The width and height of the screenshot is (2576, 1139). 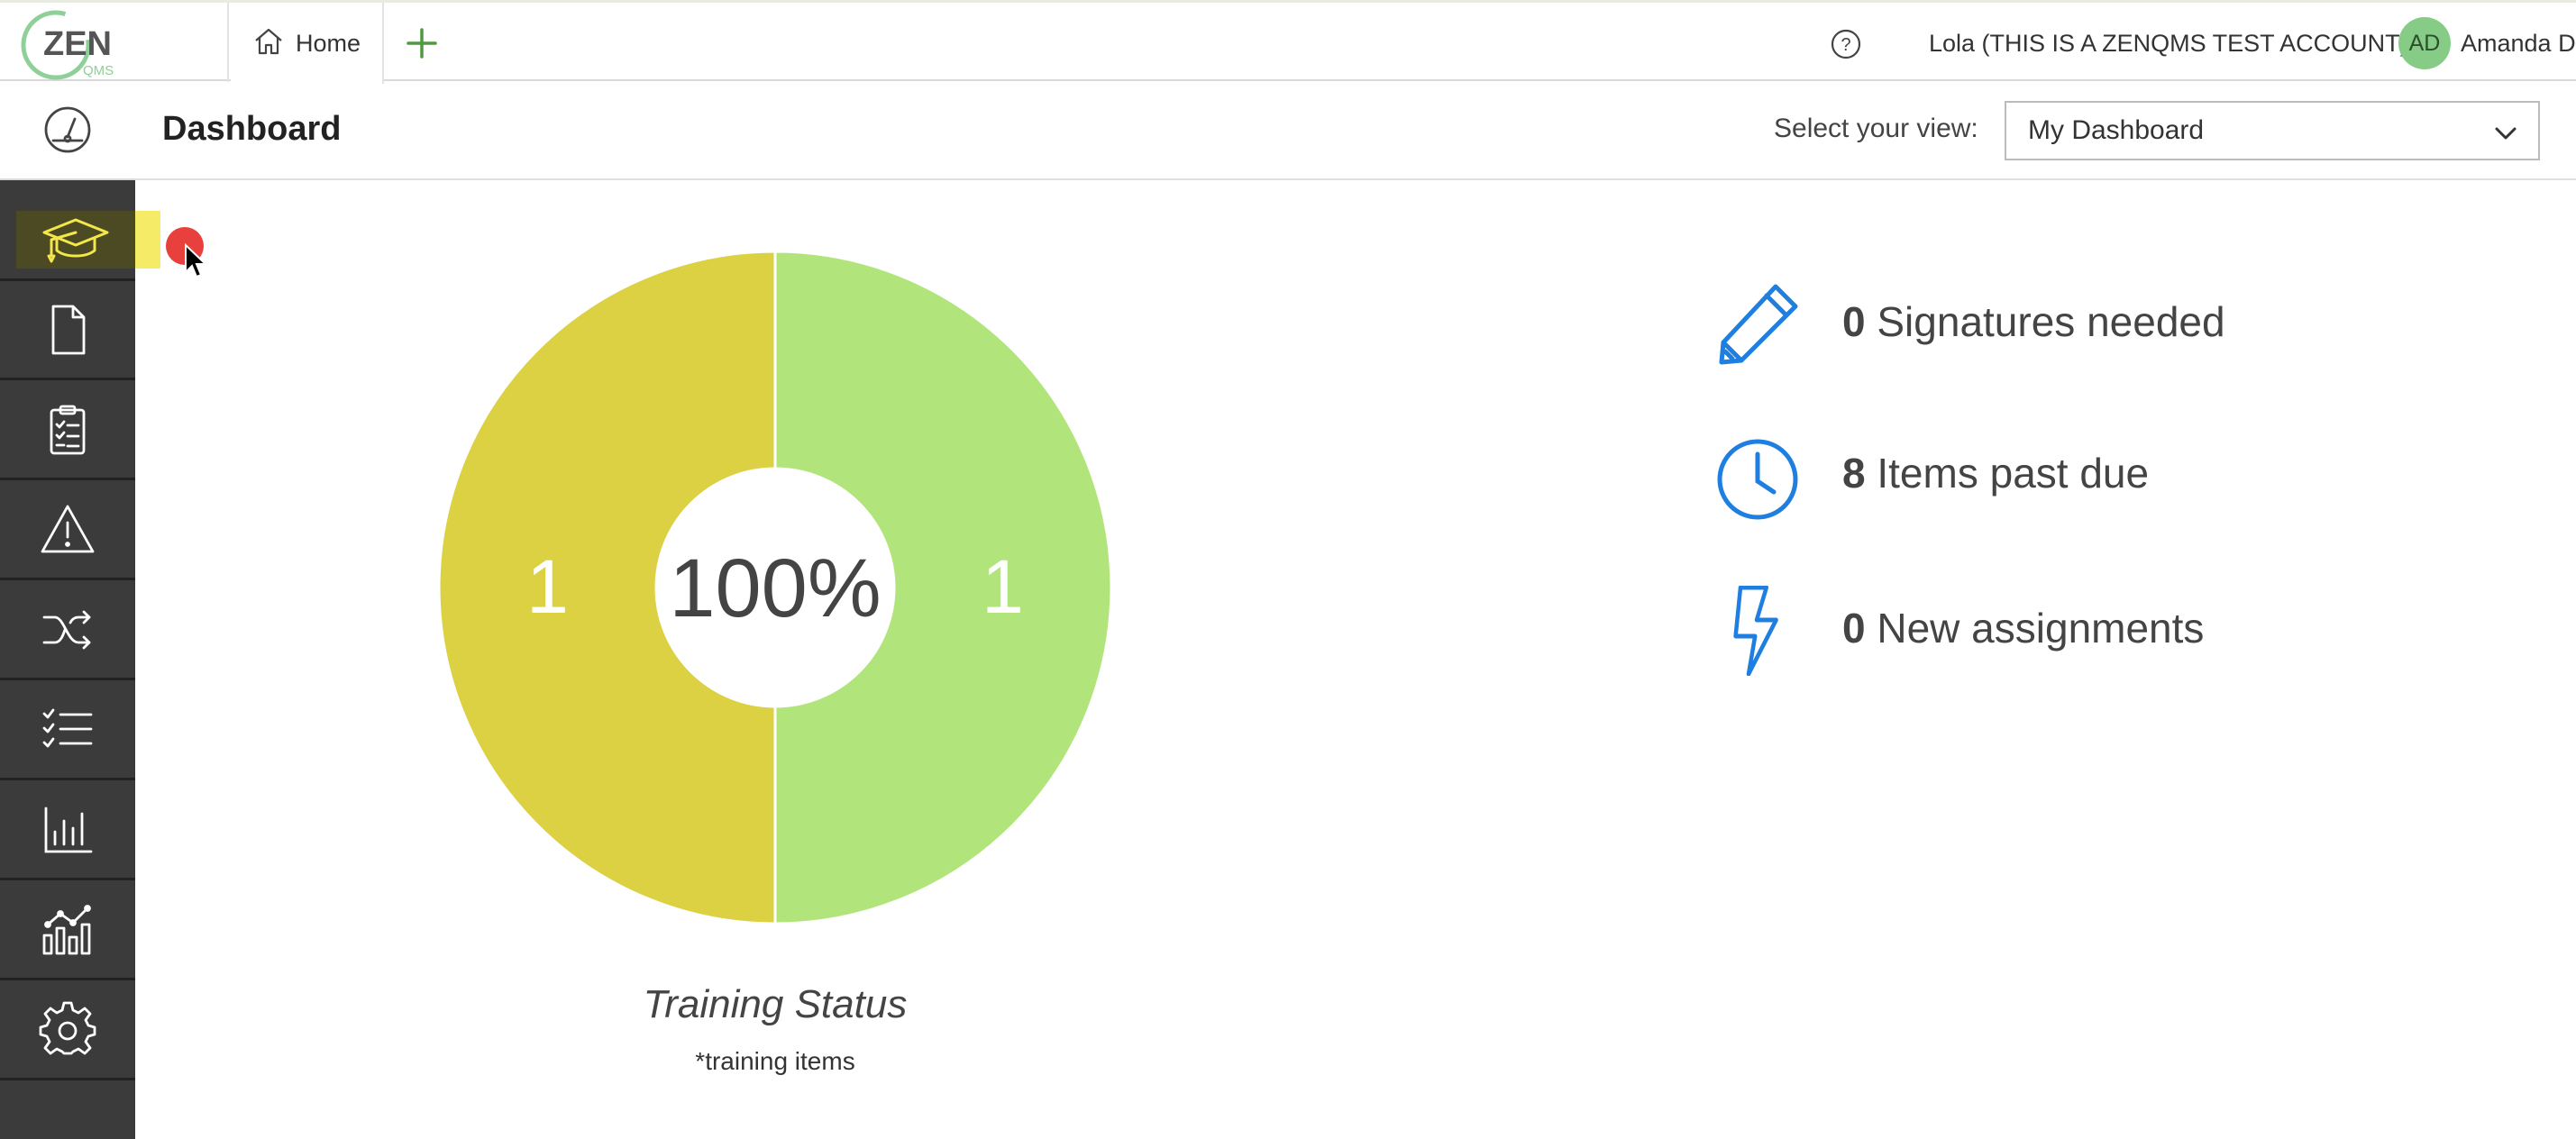 I want to click on add-tab-button, so click(x=422, y=43).